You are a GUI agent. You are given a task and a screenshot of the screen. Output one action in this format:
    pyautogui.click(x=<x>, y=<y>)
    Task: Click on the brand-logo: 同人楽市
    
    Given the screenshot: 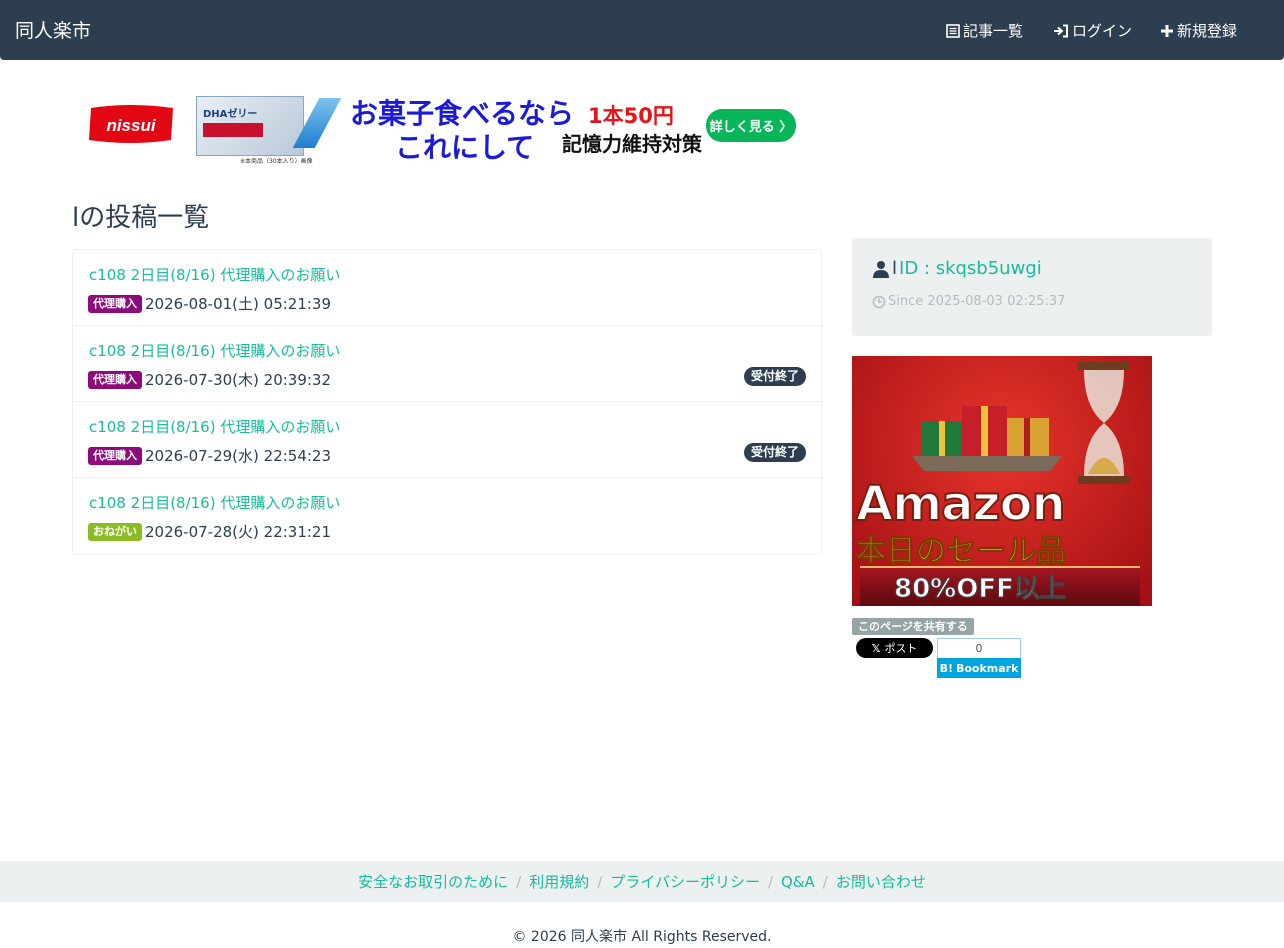 What is the action you would take?
    pyautogui.click(x=53, y=29)
    